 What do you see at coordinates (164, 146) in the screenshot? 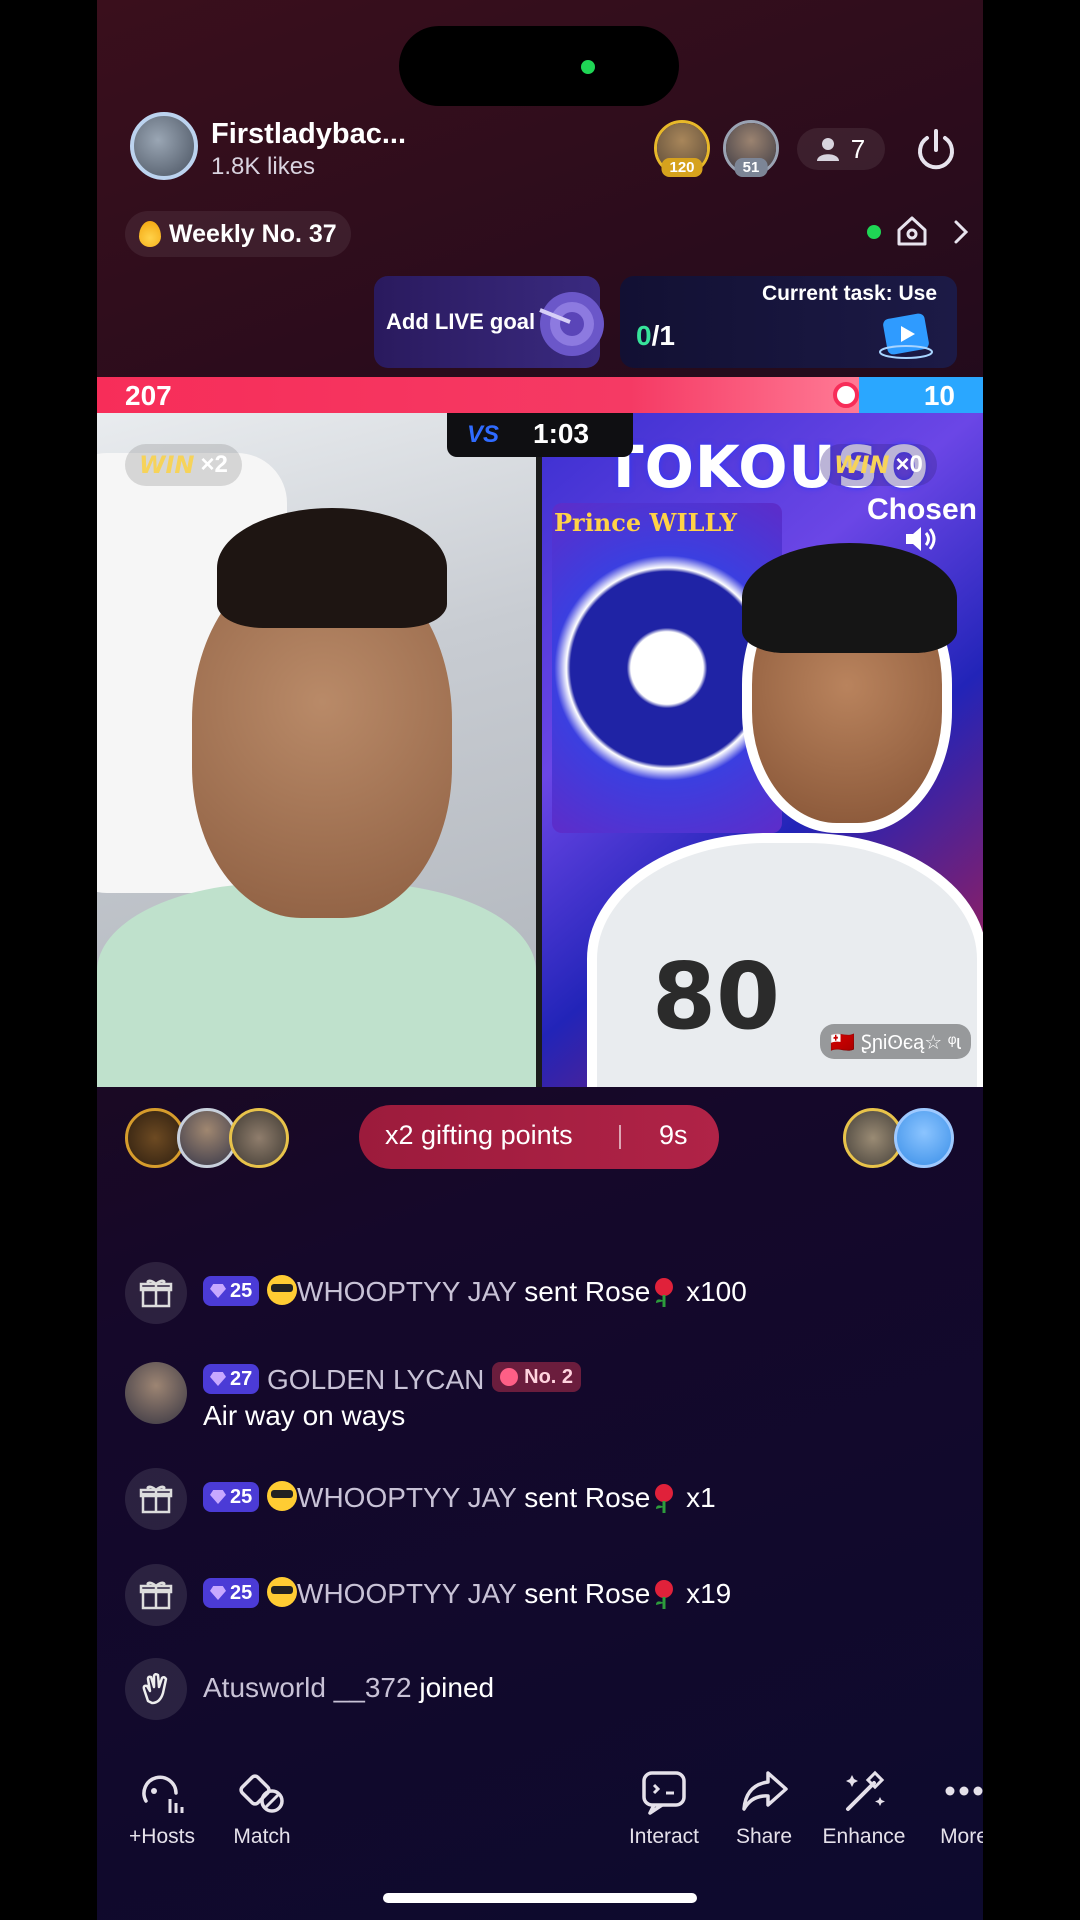
I see `host-avatar` at bounding box center [164, 146].